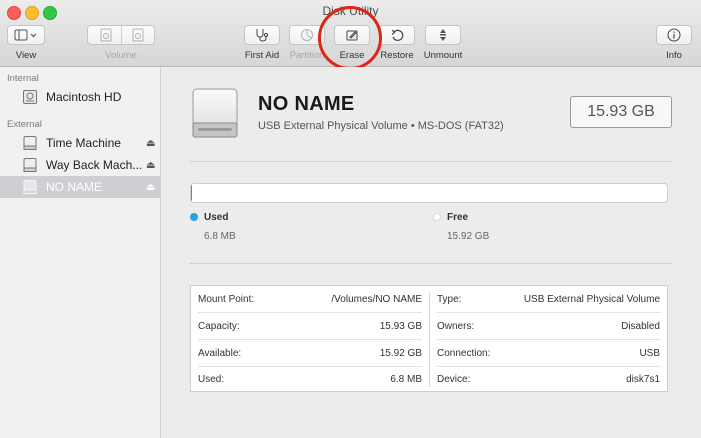 The height and width of the screenshot is (438, 701). What do you see at coordinates (226, 299) in the screenshot?
I see `info-key: Mount Point:` at bounding box center [226, 299].